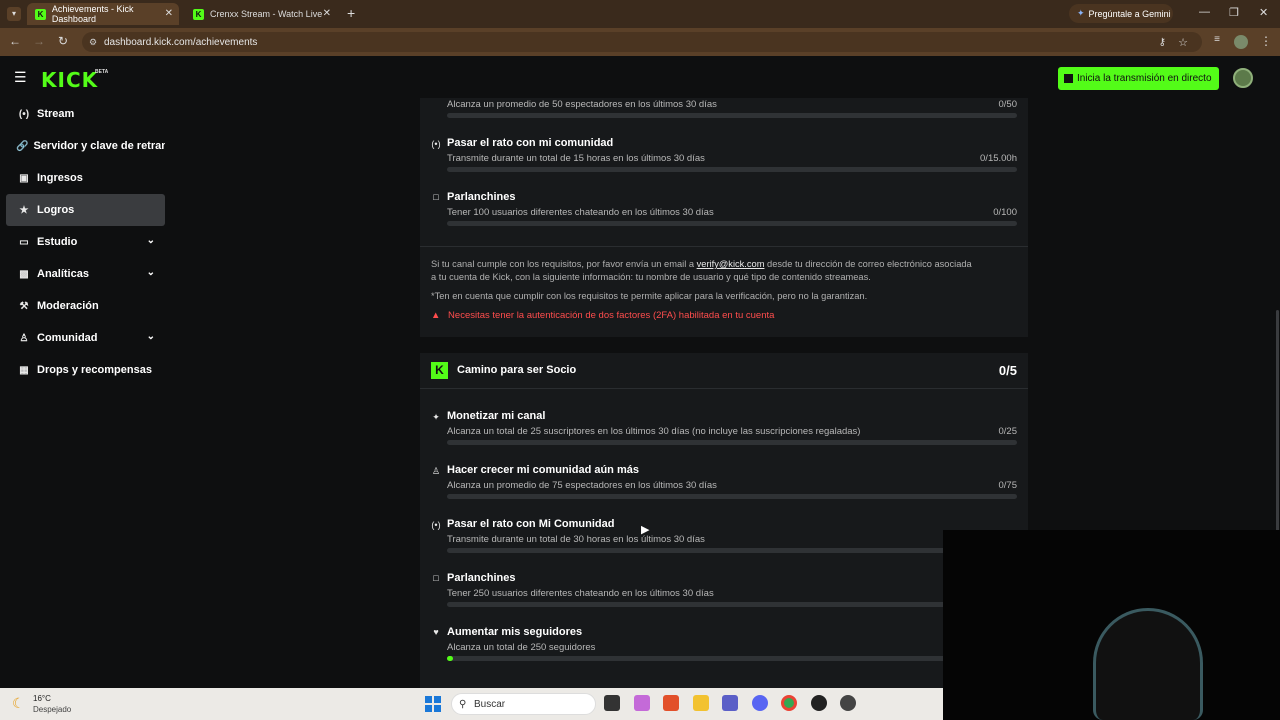  I want to click on browser-tab-stream: K Crenxx Stream - Watch Live on ✕, so click(261, 14).